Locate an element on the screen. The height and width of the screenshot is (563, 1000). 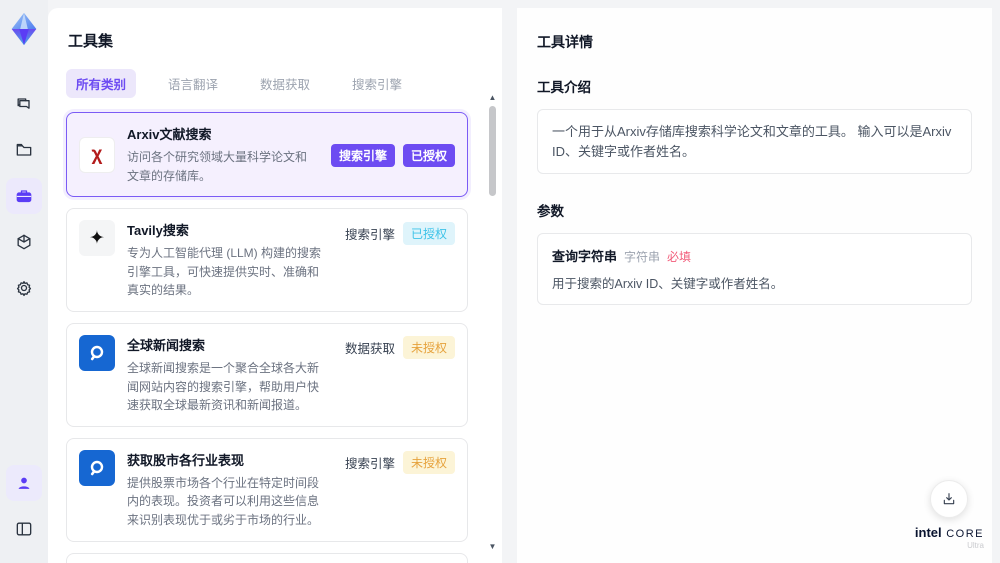
left-rail is located at coordinates (24, 281).